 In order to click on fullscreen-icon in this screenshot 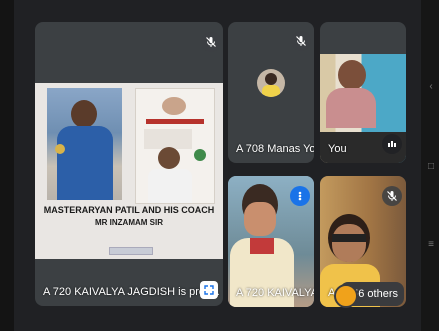, I will do `click(209, 290)`.